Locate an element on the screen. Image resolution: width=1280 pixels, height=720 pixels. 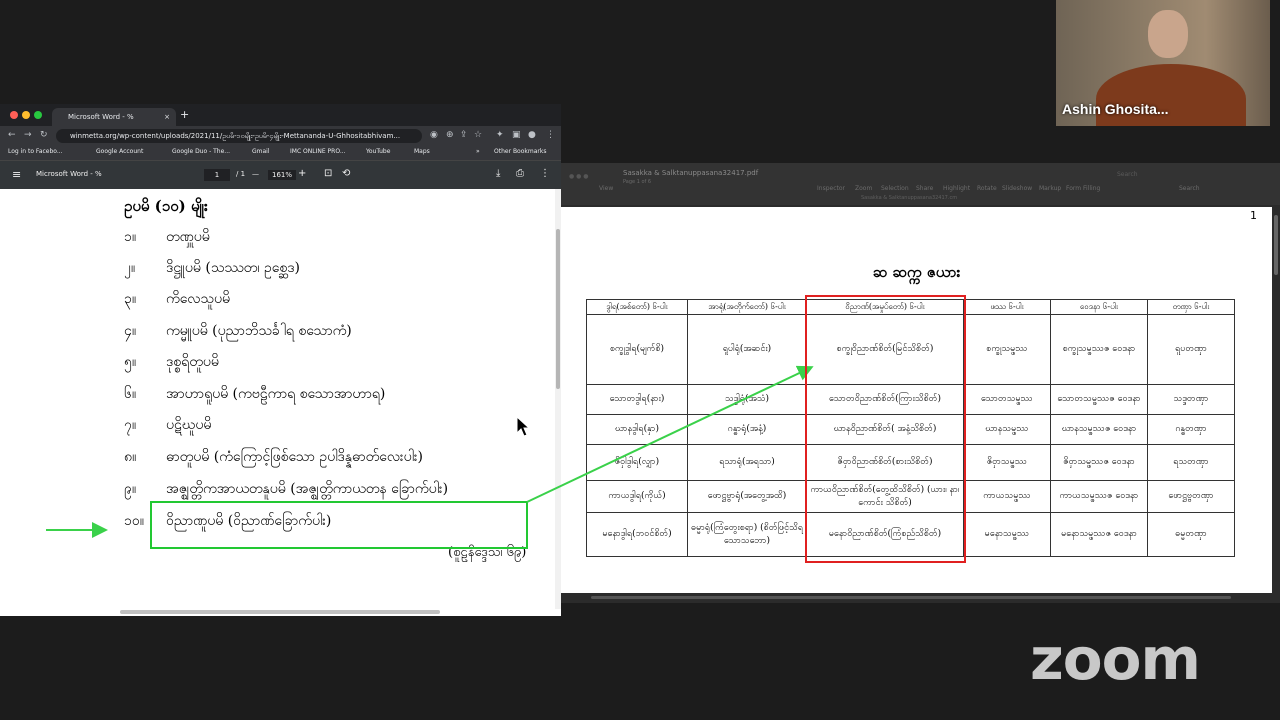
table-cell: စက္ခုဒွါရ(မျက်စိ) is located at coordinates (637, 349).